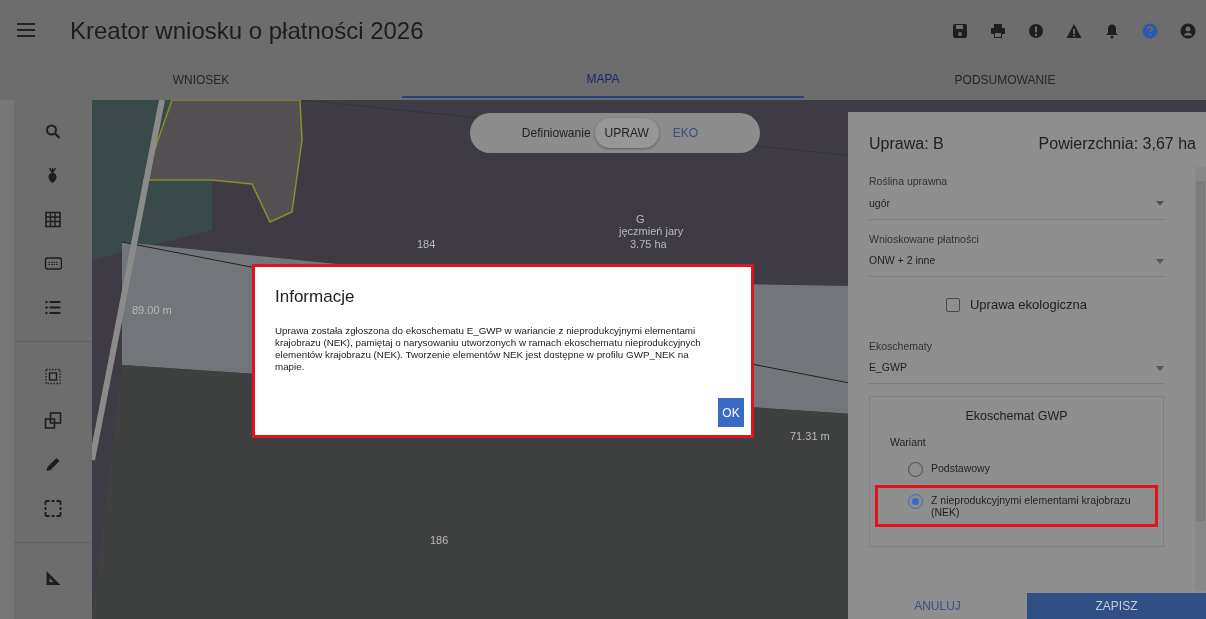  What do you see at coordinates (1031, 505) in the screenshot?
I see `radio-label: Z nieprodukcyjnymi elementami krajobrazu (NEK)` at bounding box center [1031, 505].